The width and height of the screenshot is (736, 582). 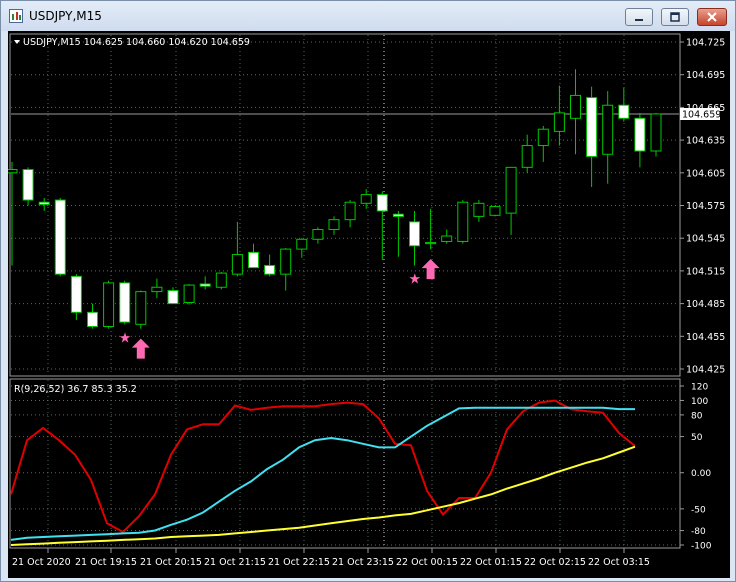 What do you see at coordinates (697, 438) in the screenshot?
I see `indicator-tick-label: 50` at bounding box center [697, 438].